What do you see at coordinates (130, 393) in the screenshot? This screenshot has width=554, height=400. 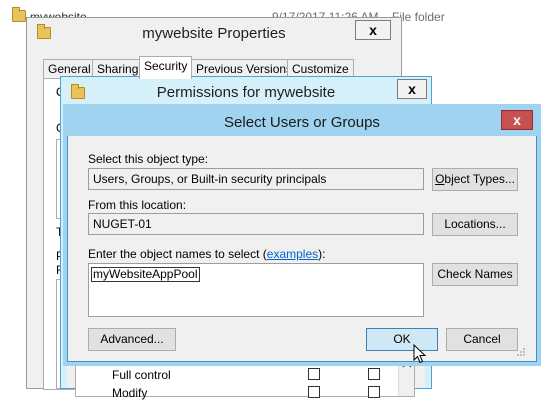 I see `permission-row-label: Modify` at bounding box center [130, 393].